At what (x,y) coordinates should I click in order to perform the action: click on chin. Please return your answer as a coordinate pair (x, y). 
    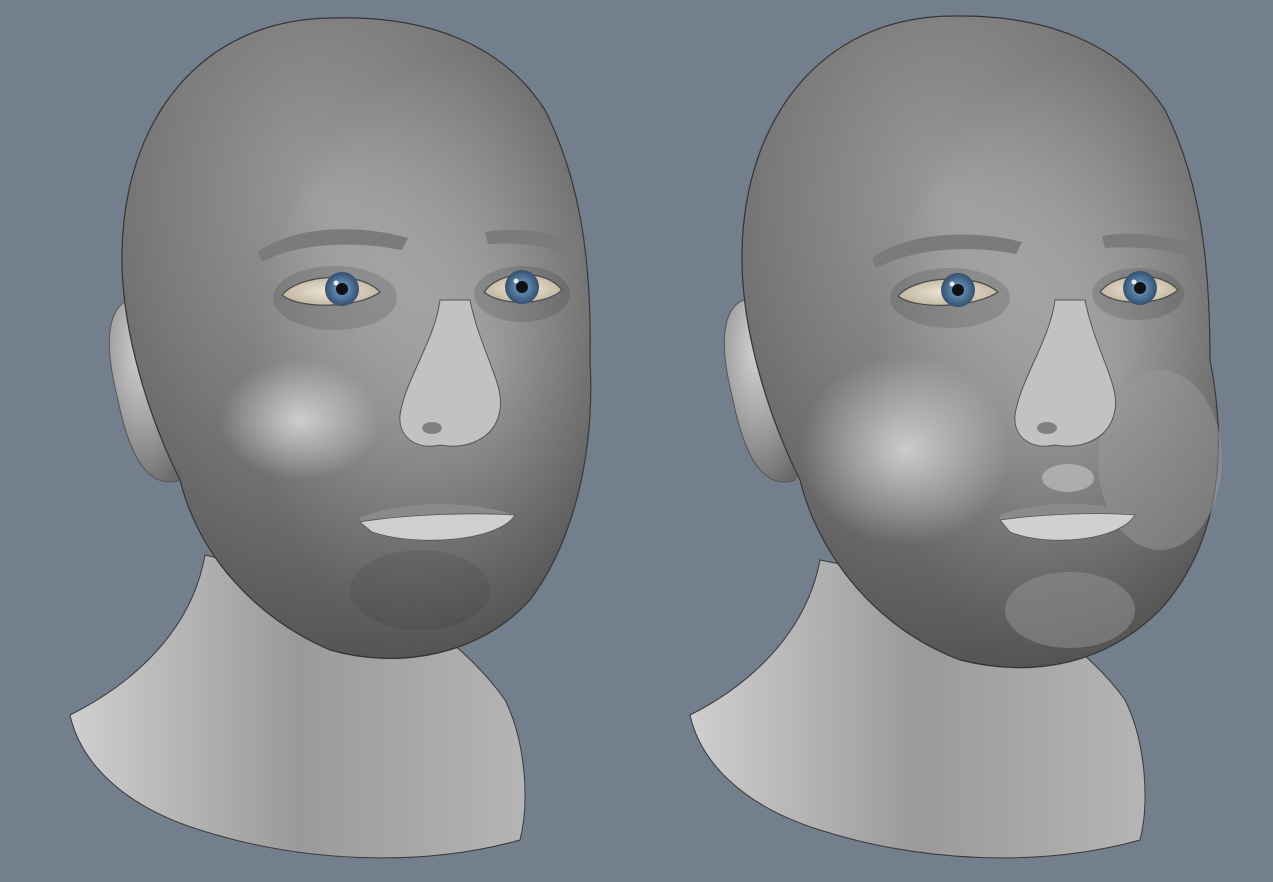
    Looking at the image, I should click on (1070, 610).